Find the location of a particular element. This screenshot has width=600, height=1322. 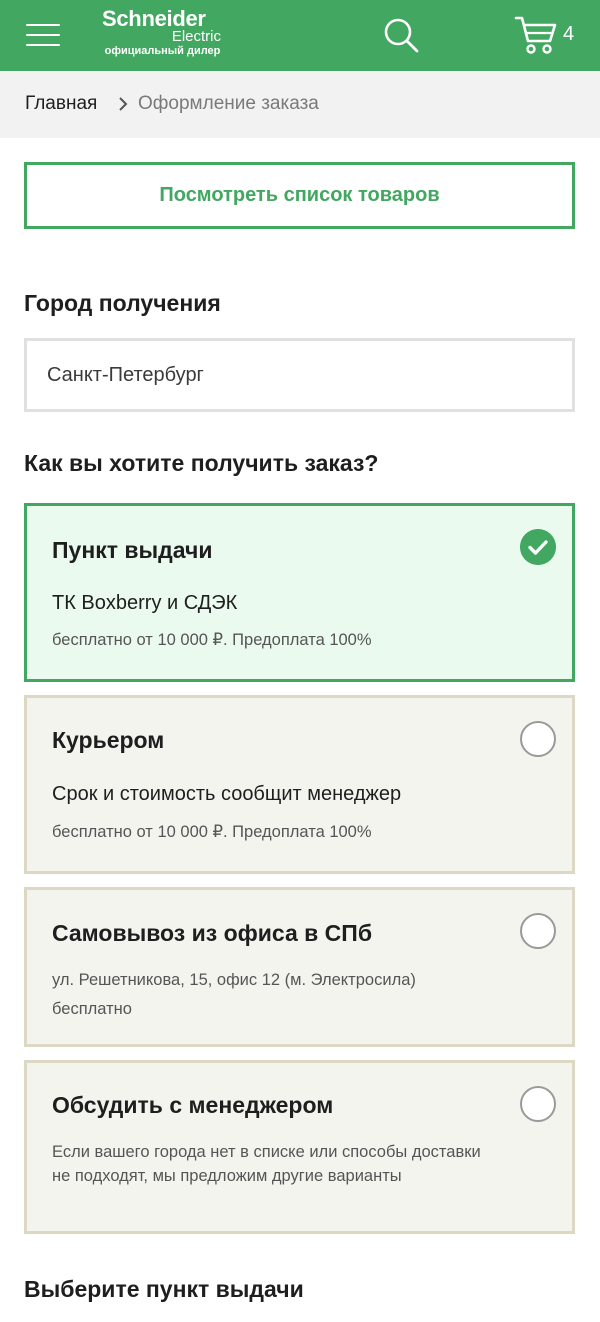

cart-count: 4 is located at coordinates (568, 34).